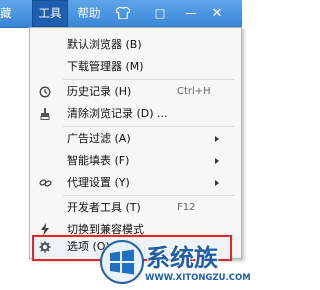 The height and width of the screenshot is (290, 320). Describe the element at coordinates (89, 13) in the screenshot. I see `menu-help: 帮助` at that location.